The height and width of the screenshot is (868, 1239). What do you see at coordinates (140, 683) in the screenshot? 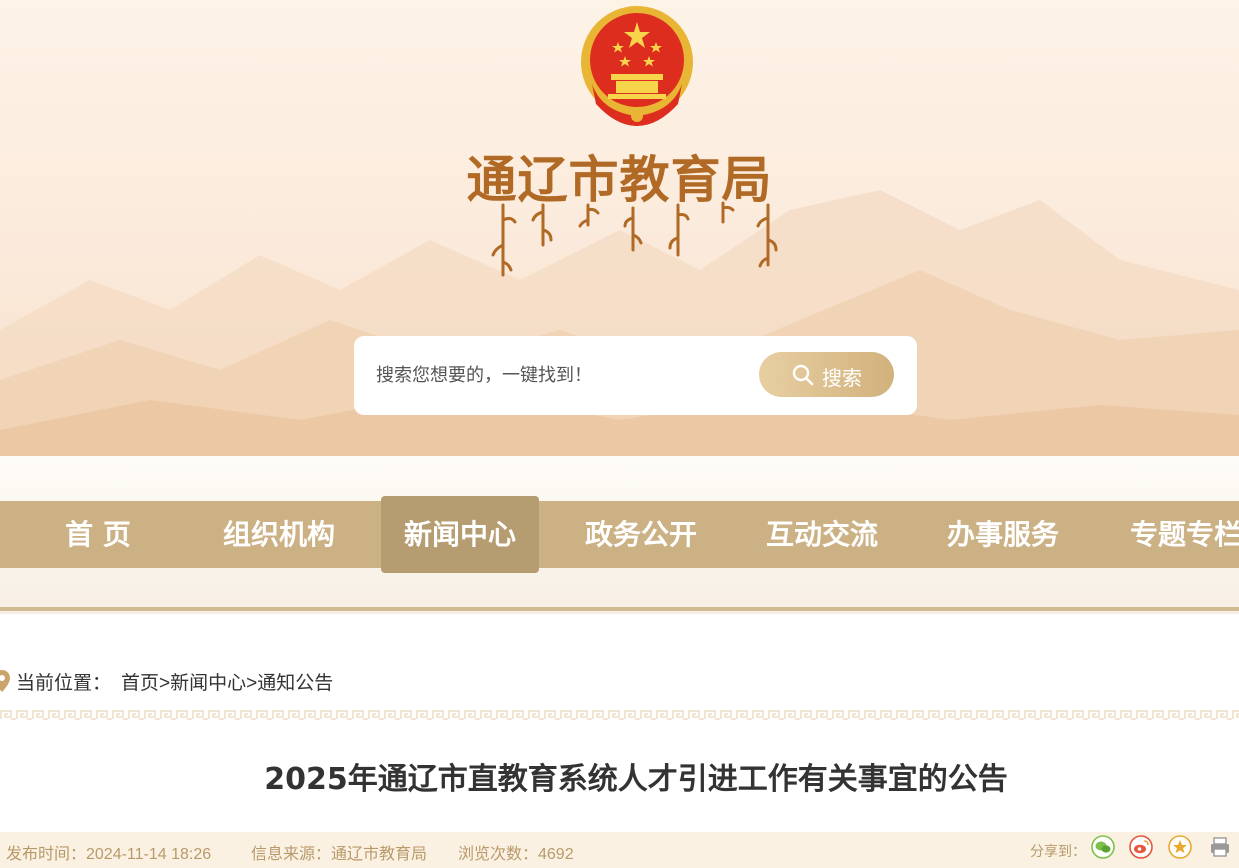
I see `breadcrumb-home-link: 首页` at bounding box center [140, 683].